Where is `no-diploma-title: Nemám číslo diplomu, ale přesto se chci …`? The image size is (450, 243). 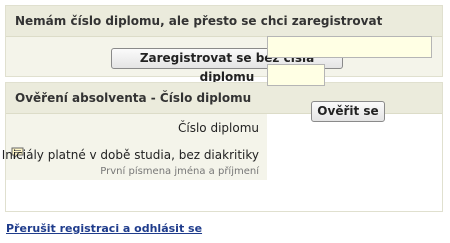
no-diploma-title: Nemám číslo diplomu, ale přesto se chci … is located at coordinates (199, 21).